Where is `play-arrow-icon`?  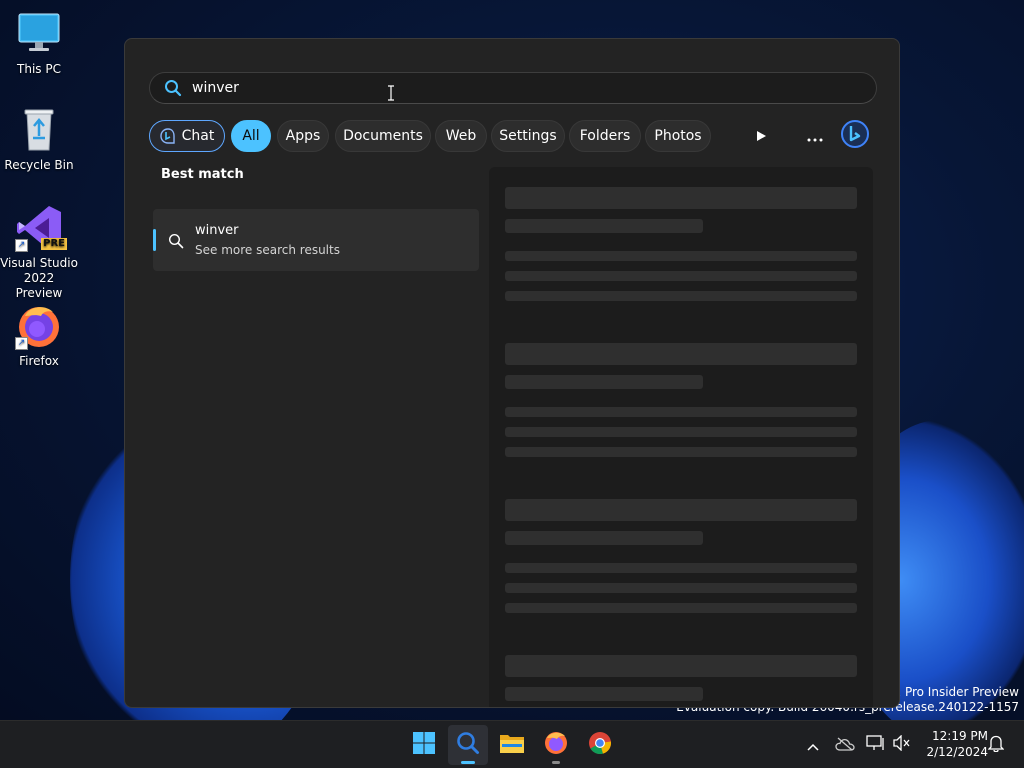
play-arrow-icon is located at coordinates (761, 136).